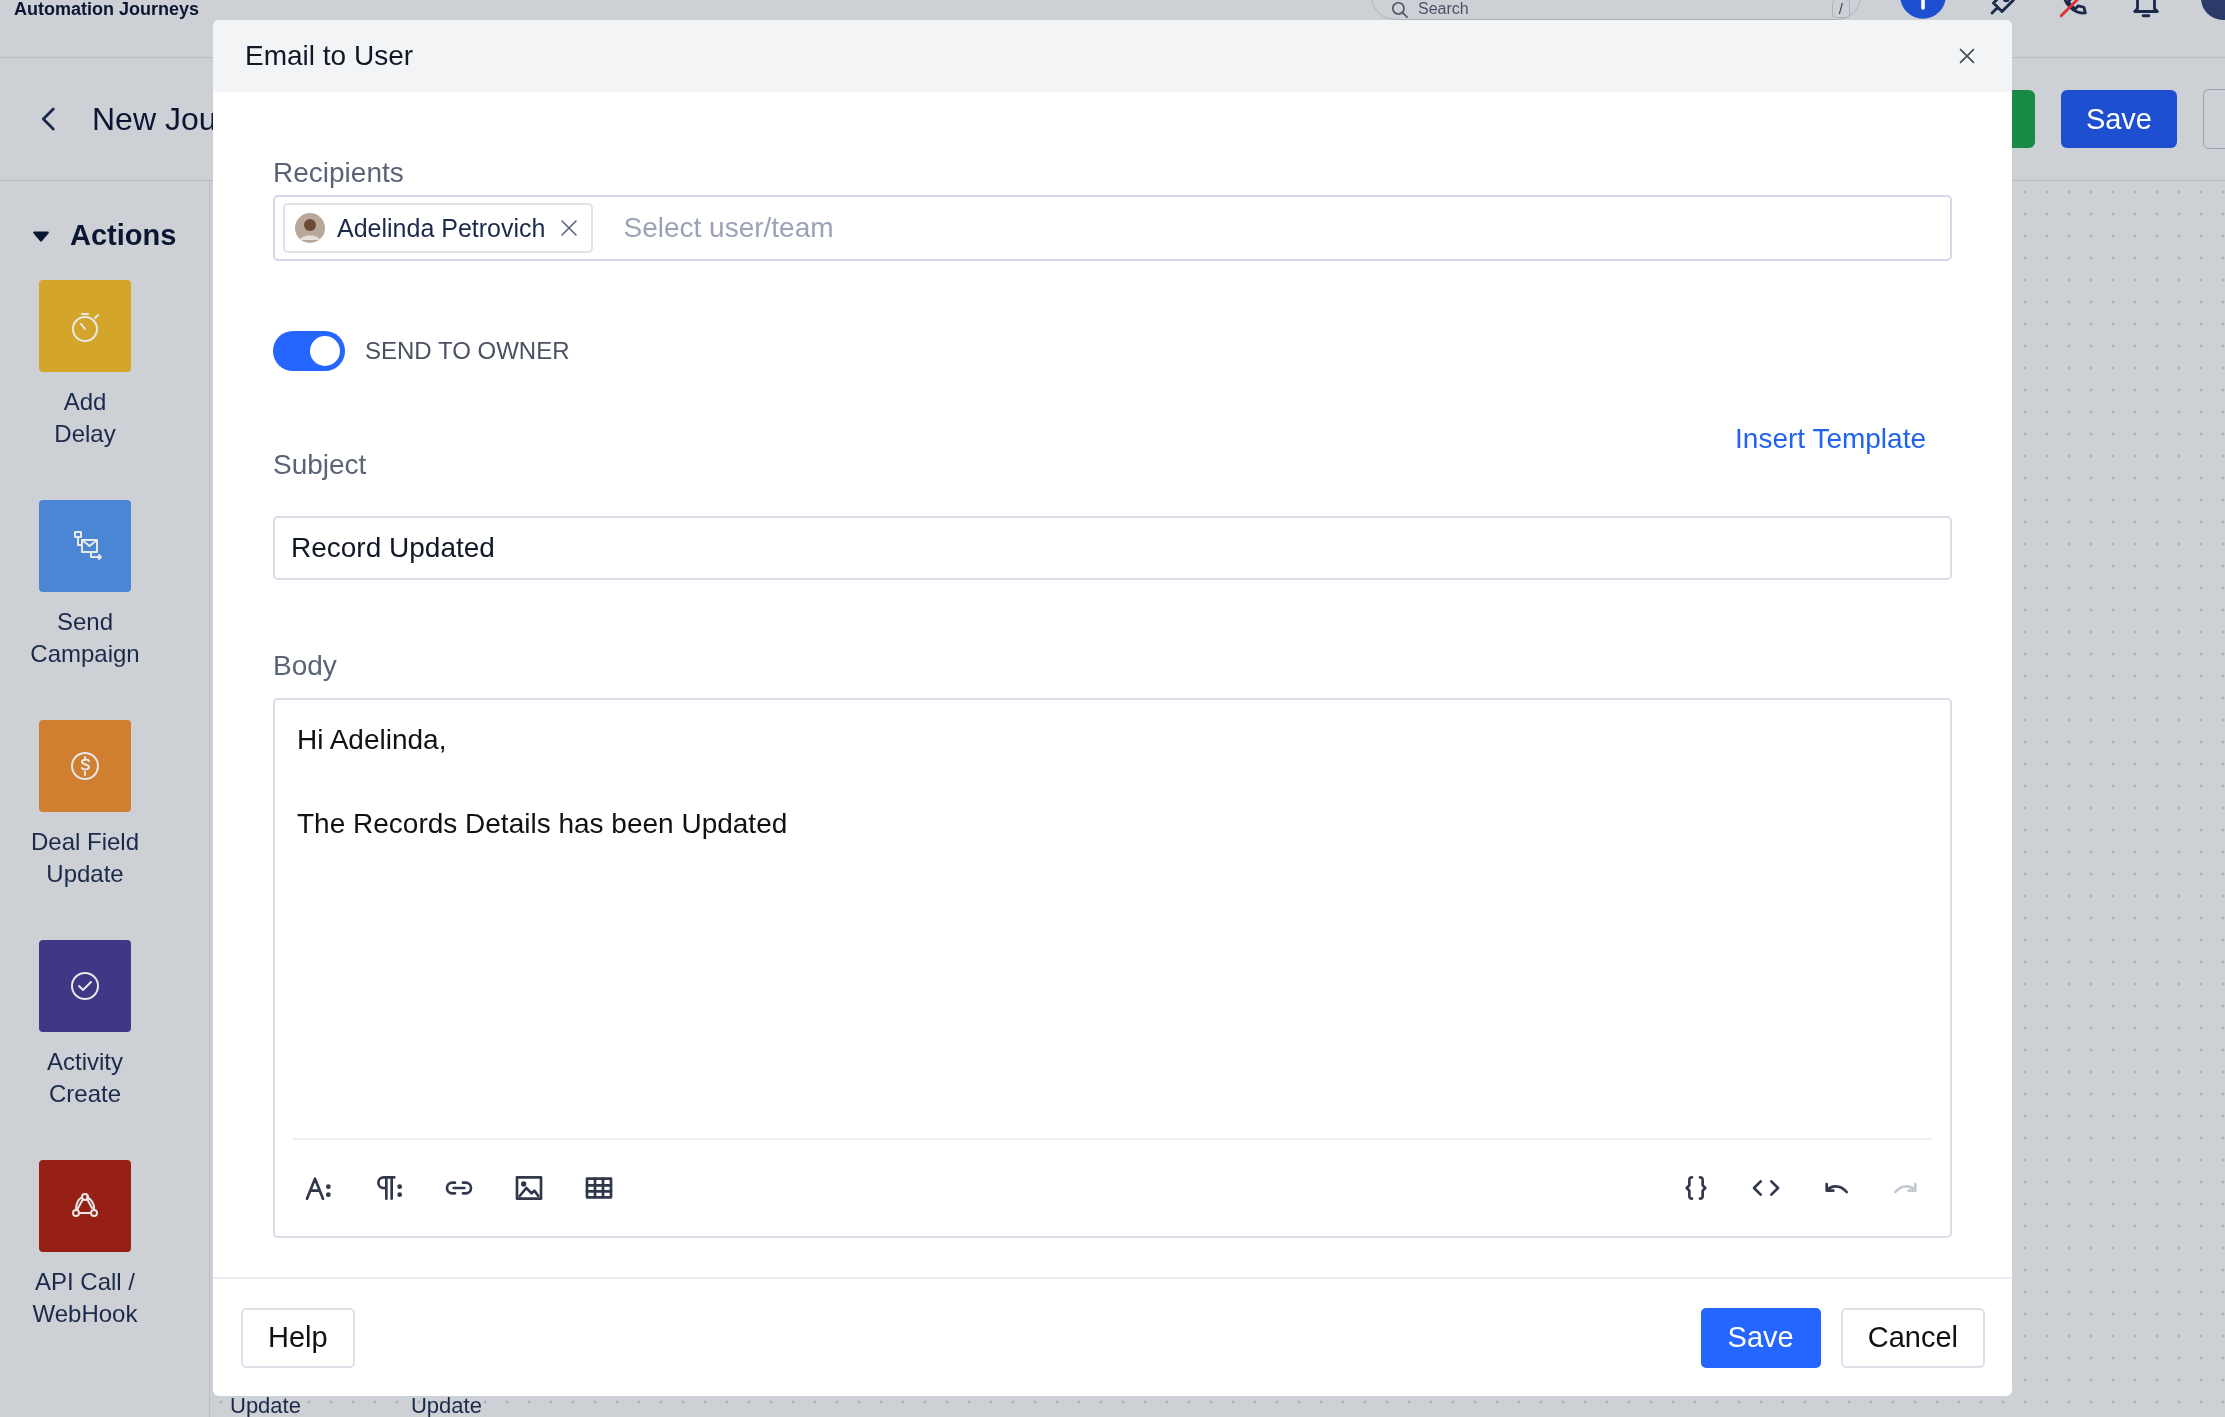  What do you see at coordinates (372, 740) in the screenshot?
I see `body-text: Hi Adelinda,` at bounding box center [372, 740].